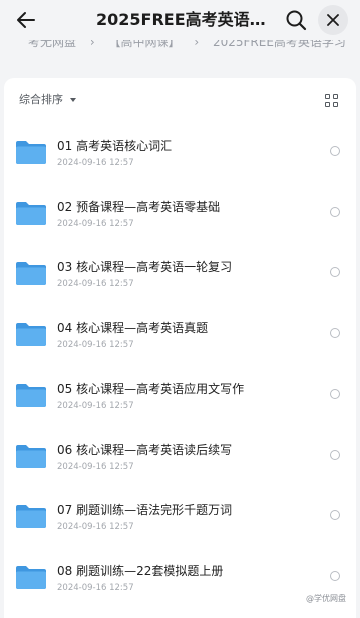 Image resolution: width=360 pixels, height=618 pixels. I want to click on close-button, so click(333, 20).